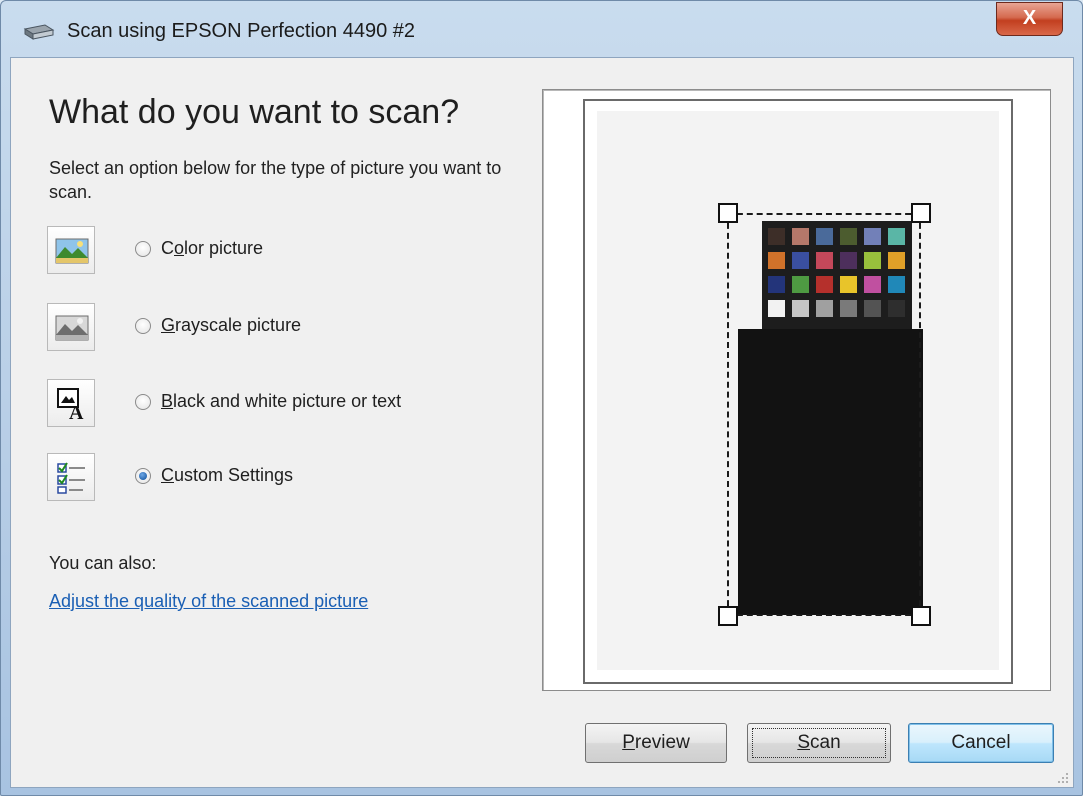  I want to click on page-title: What do you want to scan?, so click(254, 112).